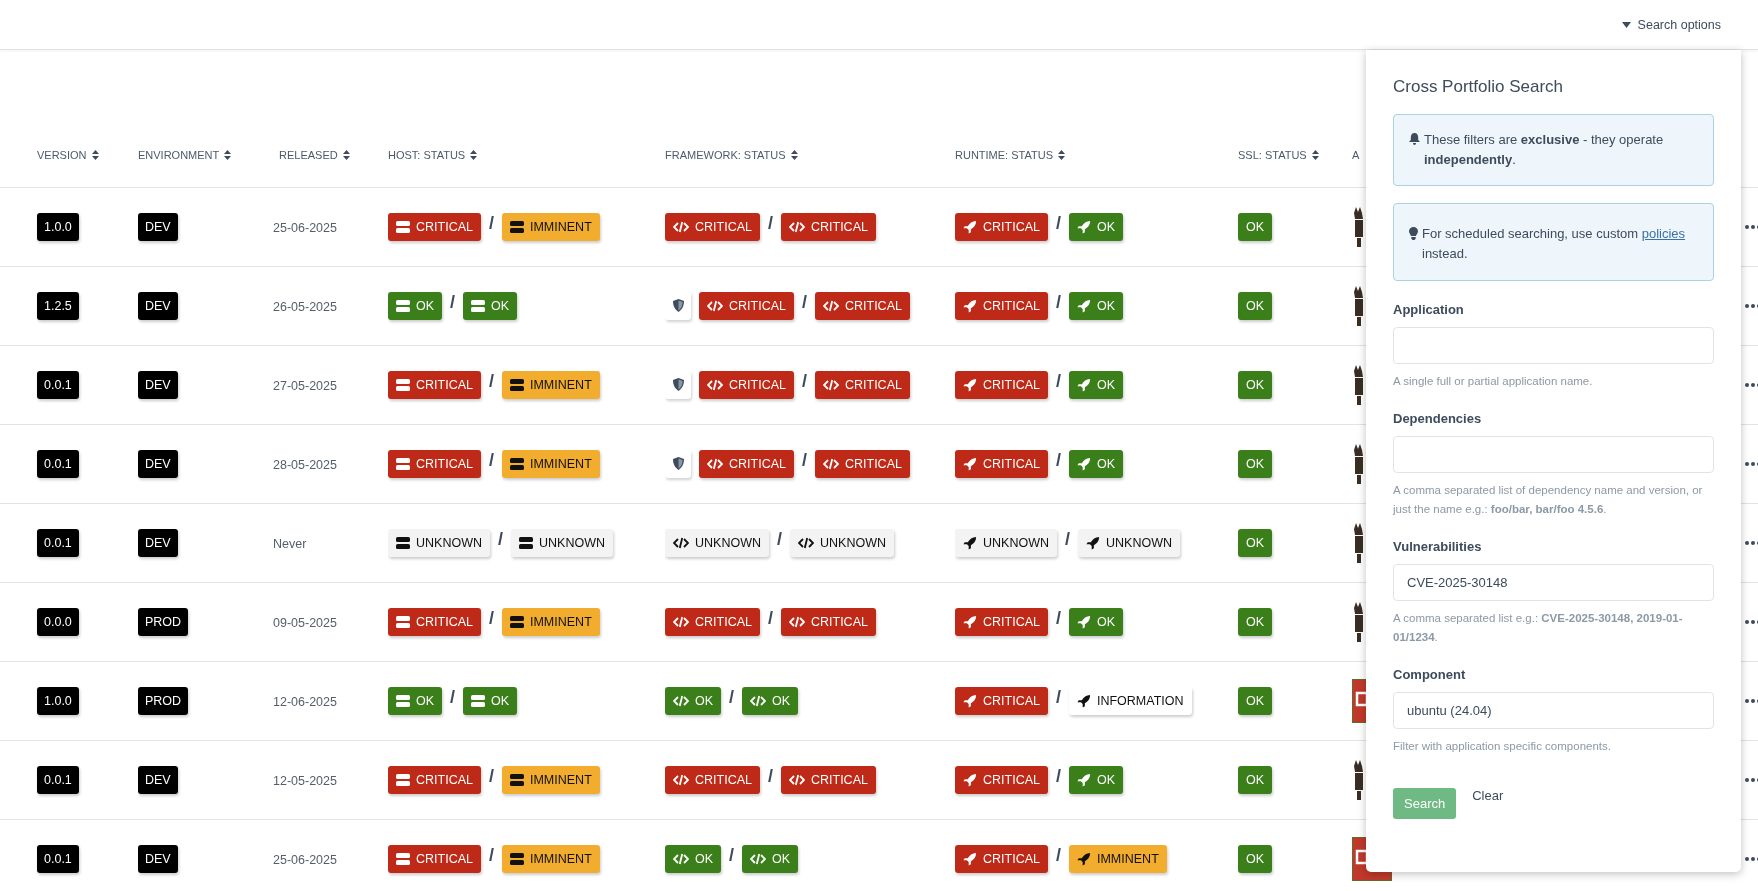 This screenshot has height=891, width=1758. I want to click on caret-icon, so click(1626, 24).